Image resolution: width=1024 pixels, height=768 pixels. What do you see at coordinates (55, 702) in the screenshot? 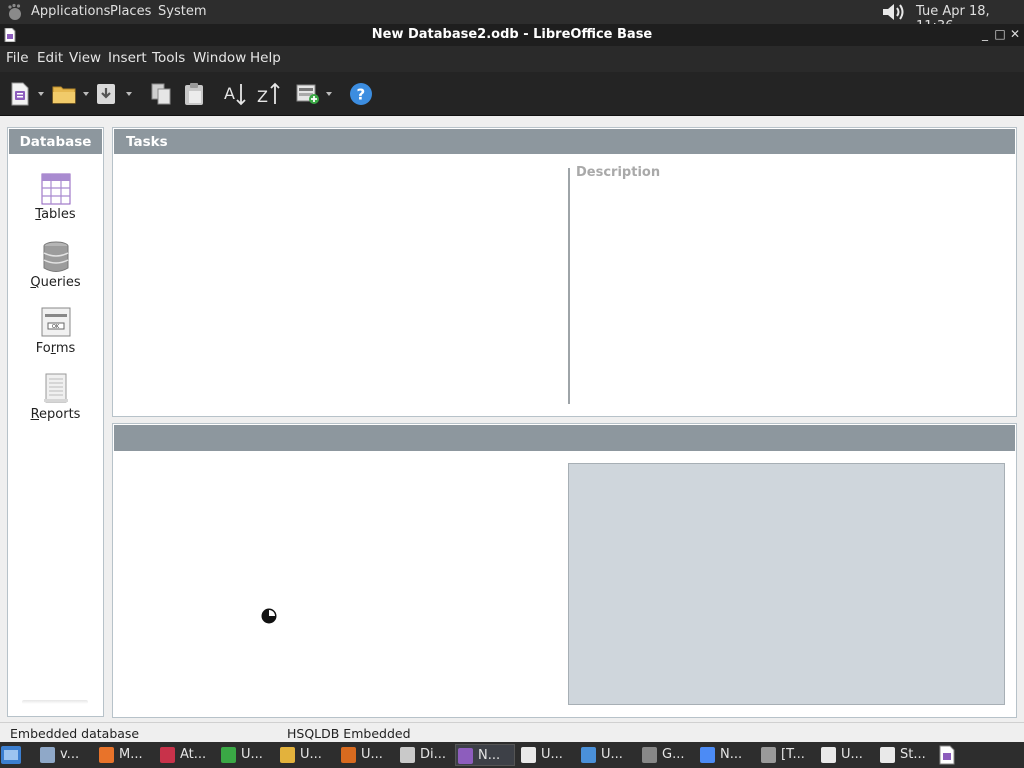
I see `scroll-shadow` at bounding box center [55, 702].